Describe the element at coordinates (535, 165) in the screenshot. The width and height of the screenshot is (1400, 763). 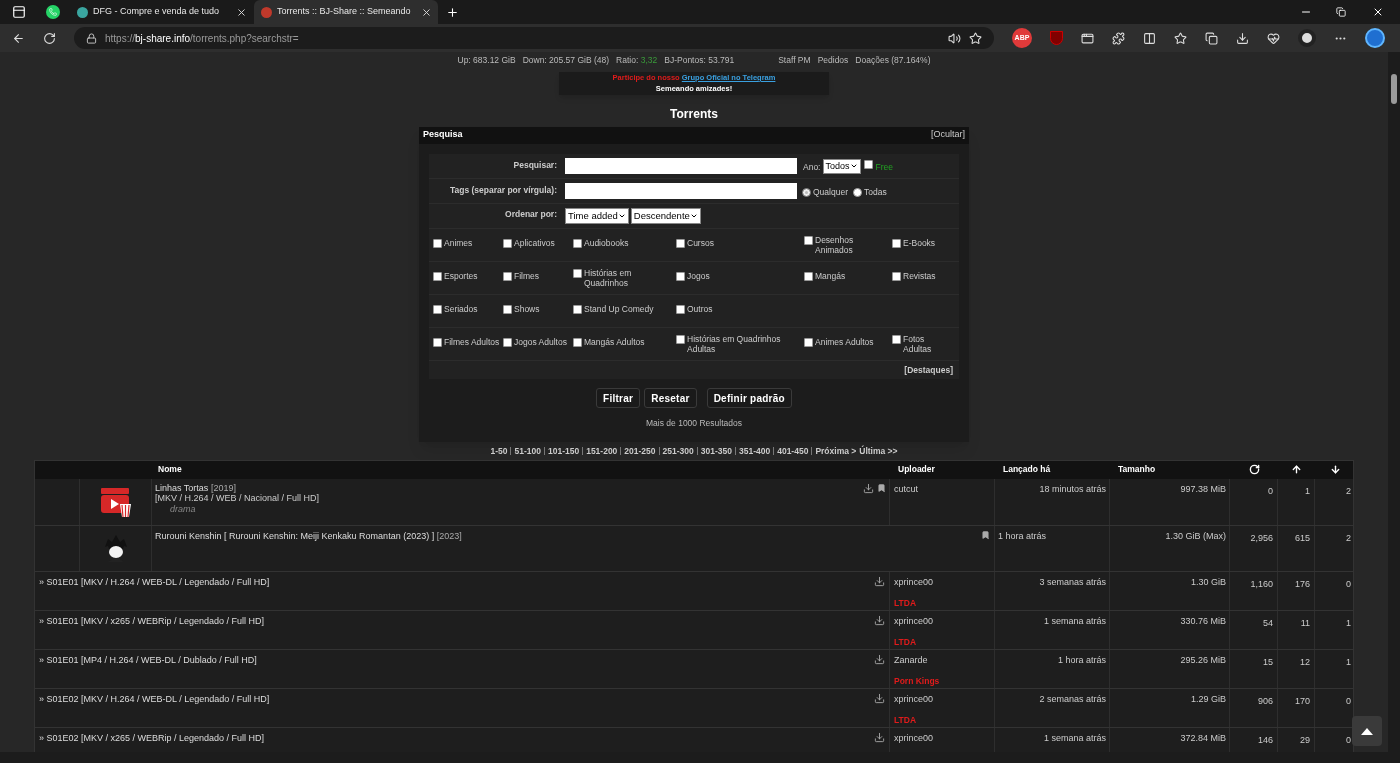
I see `search-label: Pesquisar:` at that location.